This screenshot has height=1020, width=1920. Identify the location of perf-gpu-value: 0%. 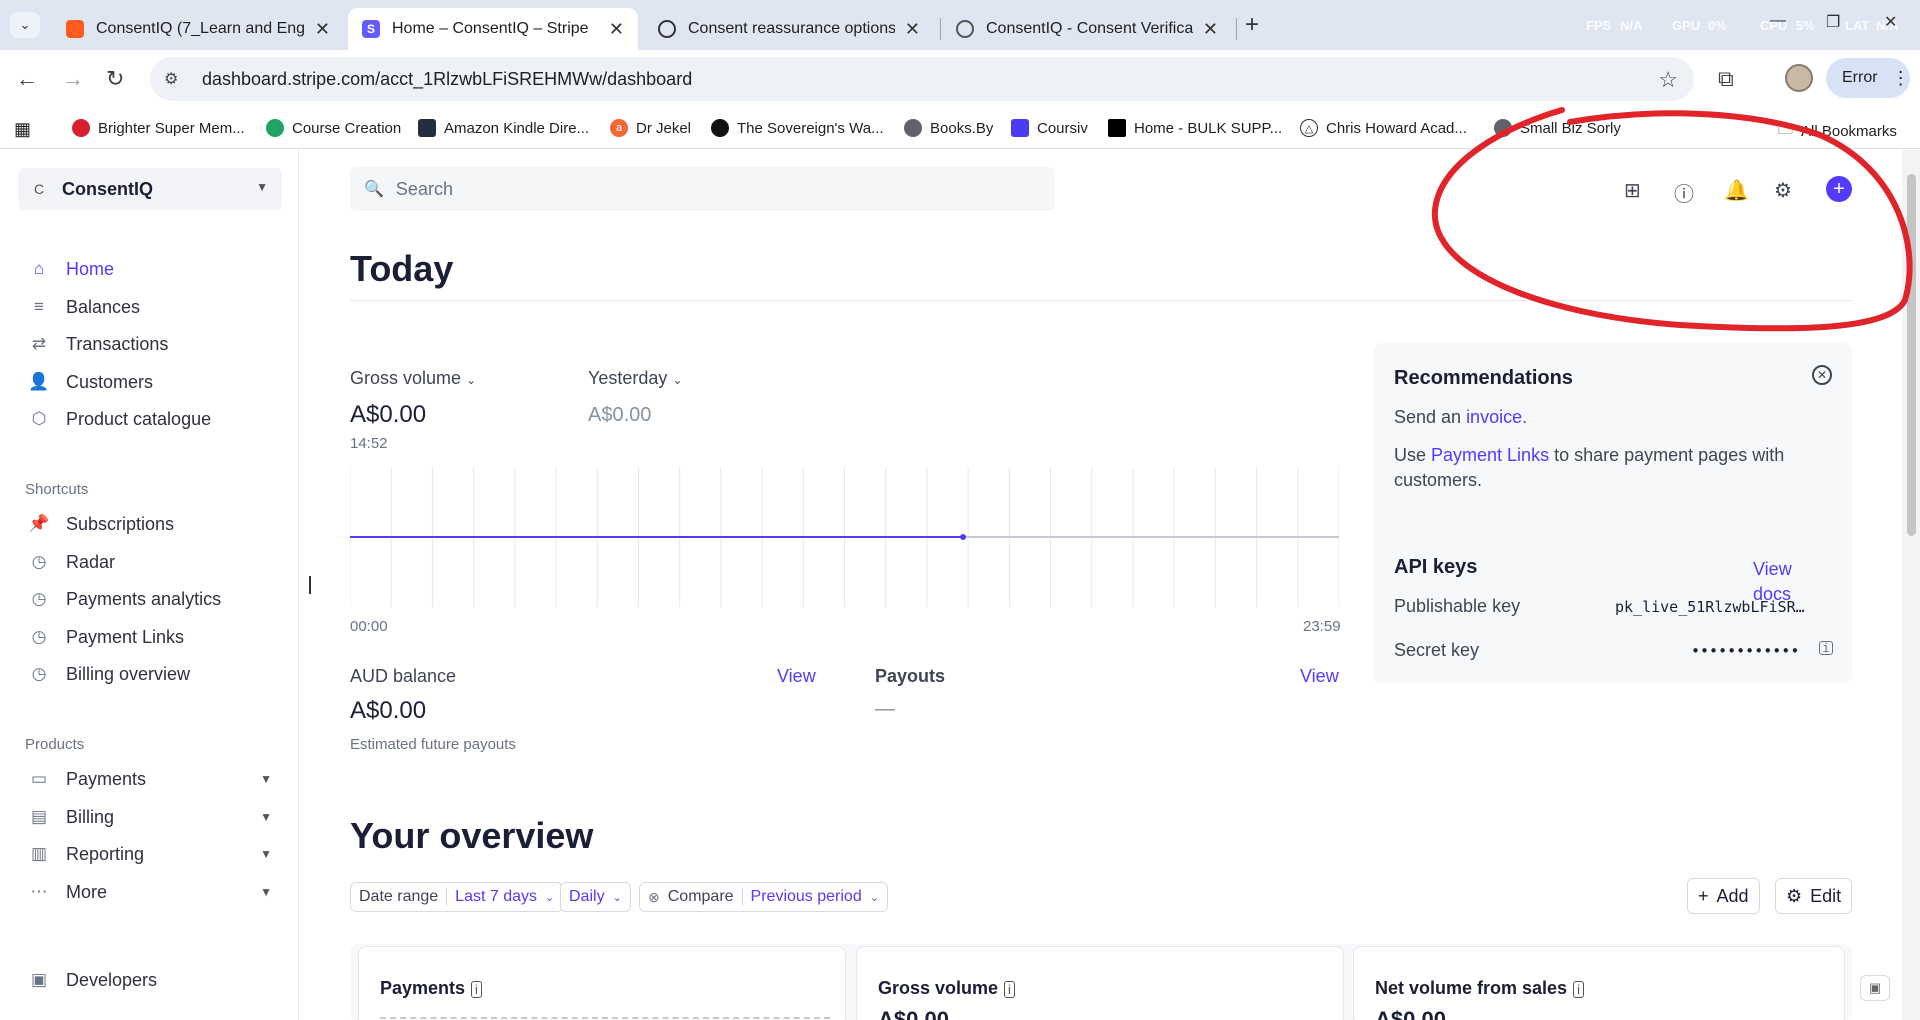
(1717, 25).